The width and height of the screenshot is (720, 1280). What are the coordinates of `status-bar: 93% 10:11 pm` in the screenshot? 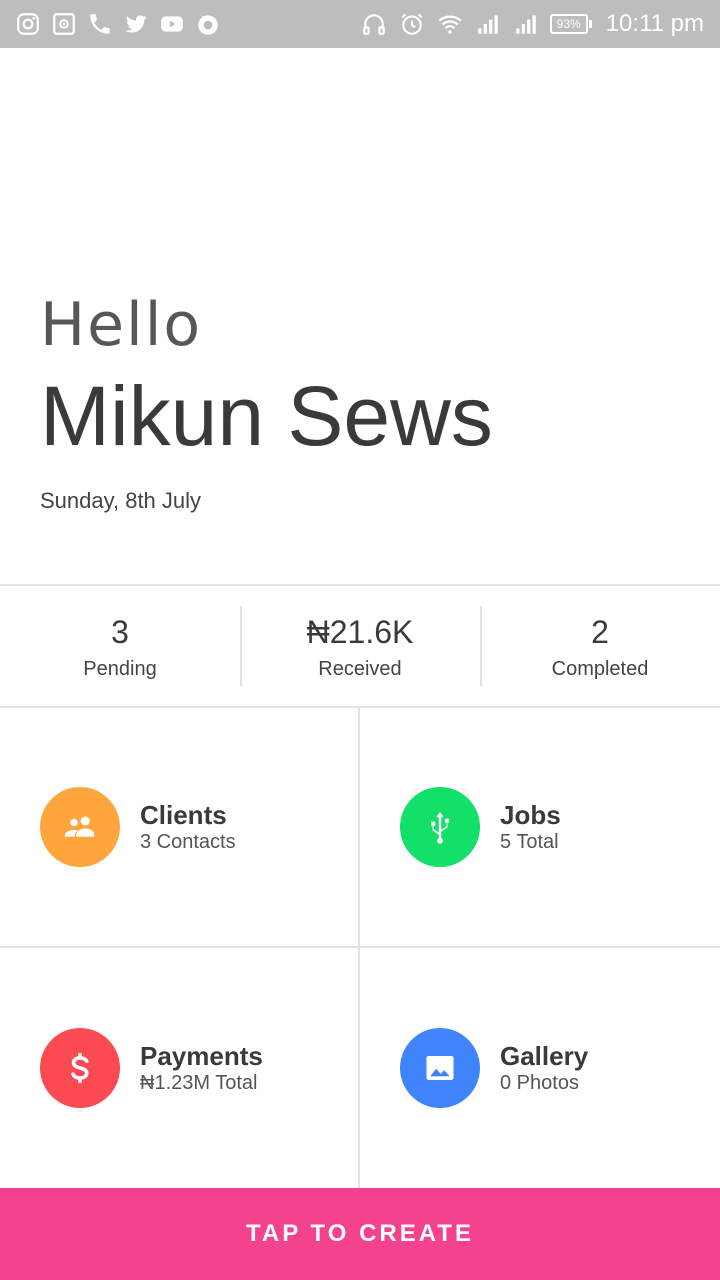 It's located at (360, 24).